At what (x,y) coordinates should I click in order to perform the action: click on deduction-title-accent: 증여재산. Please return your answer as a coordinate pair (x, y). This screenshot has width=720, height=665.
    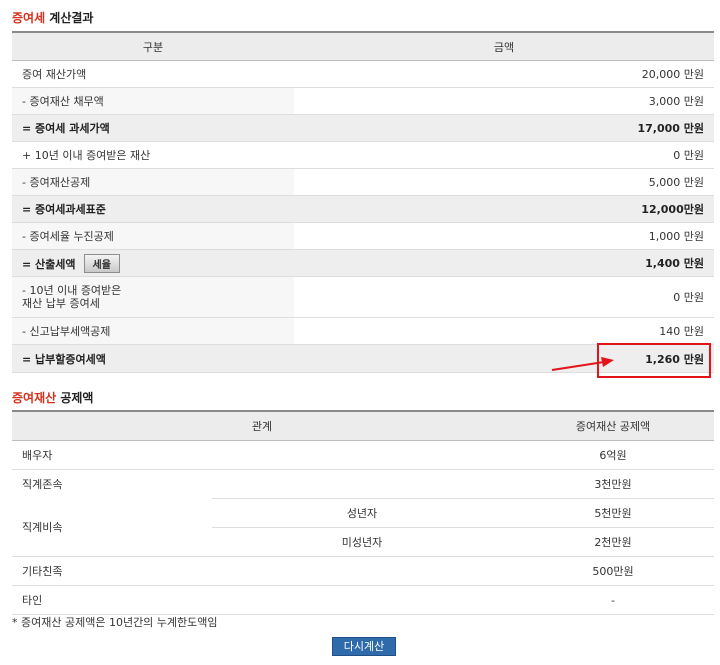
    Looking at the image, I should click on (34, 398).